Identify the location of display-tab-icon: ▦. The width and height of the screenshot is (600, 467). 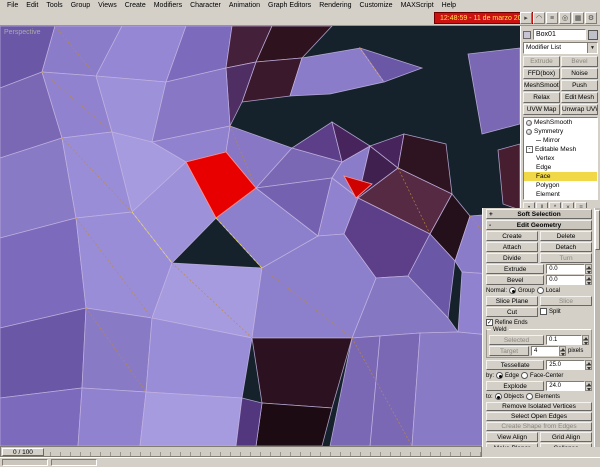
(578, 18).